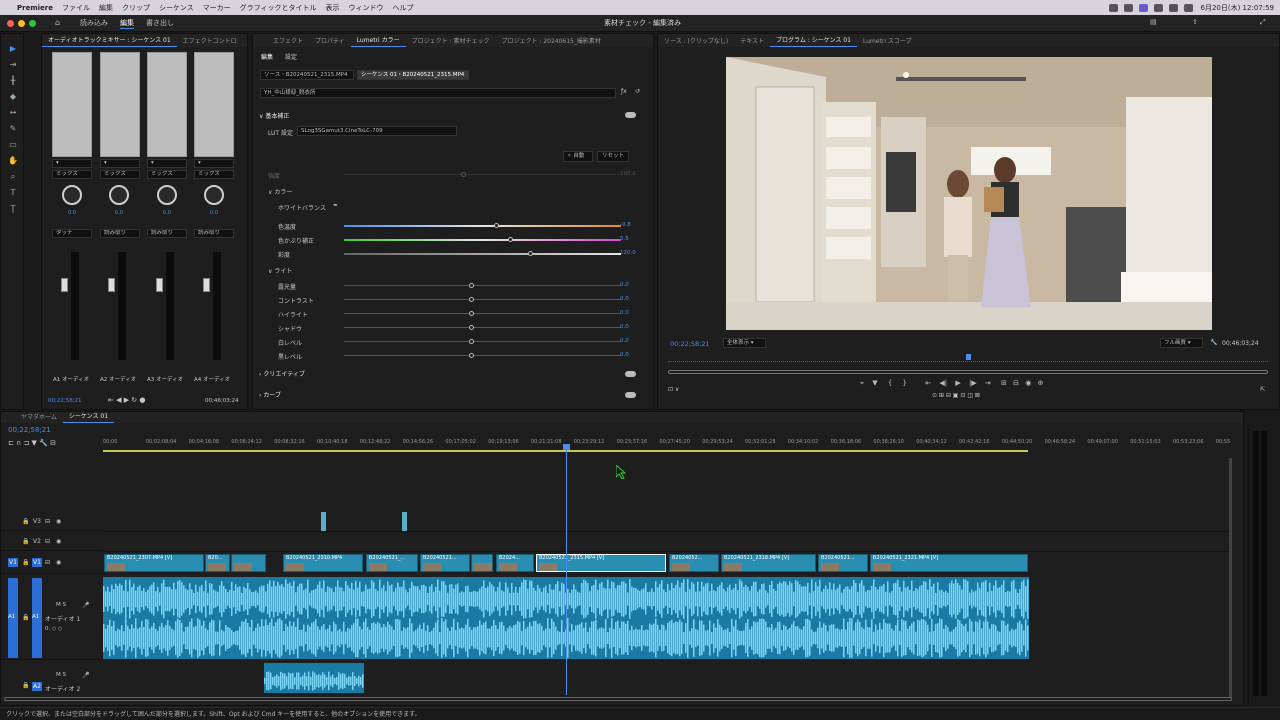 The width and height of the screenshot is (1280, 720). I want to click on menu-marker: マーカー, so click(217, 8).